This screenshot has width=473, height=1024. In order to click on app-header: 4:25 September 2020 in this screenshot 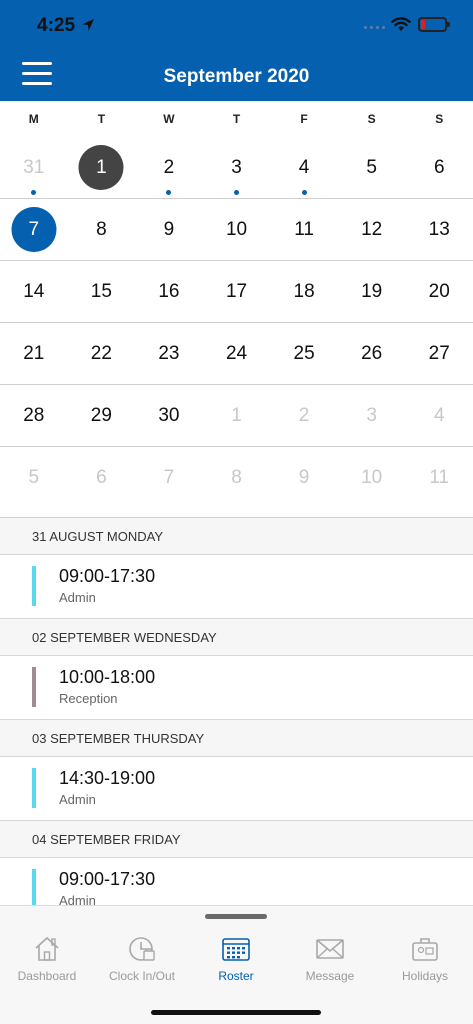, I will do `click(236, 50)`.